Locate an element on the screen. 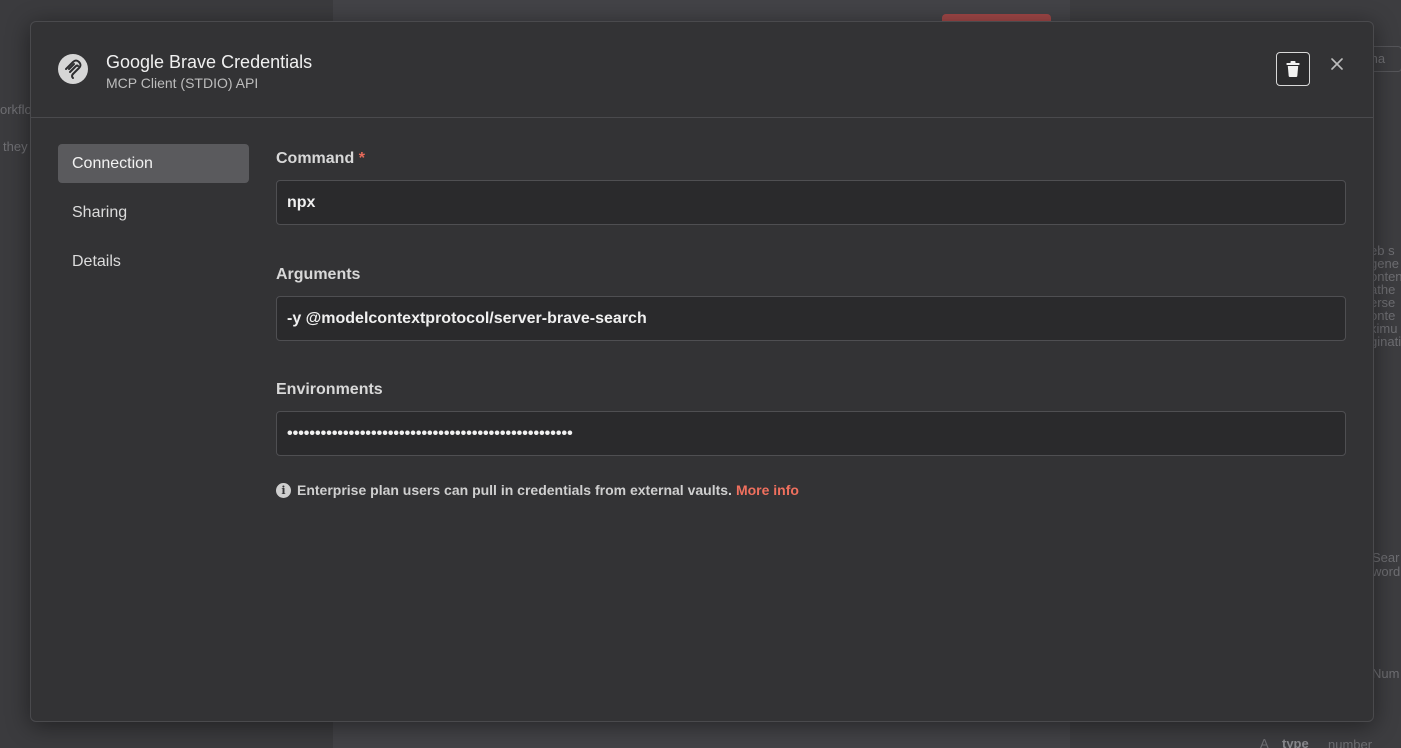  mcp-logo-icon is located at coordinates (73, 69).